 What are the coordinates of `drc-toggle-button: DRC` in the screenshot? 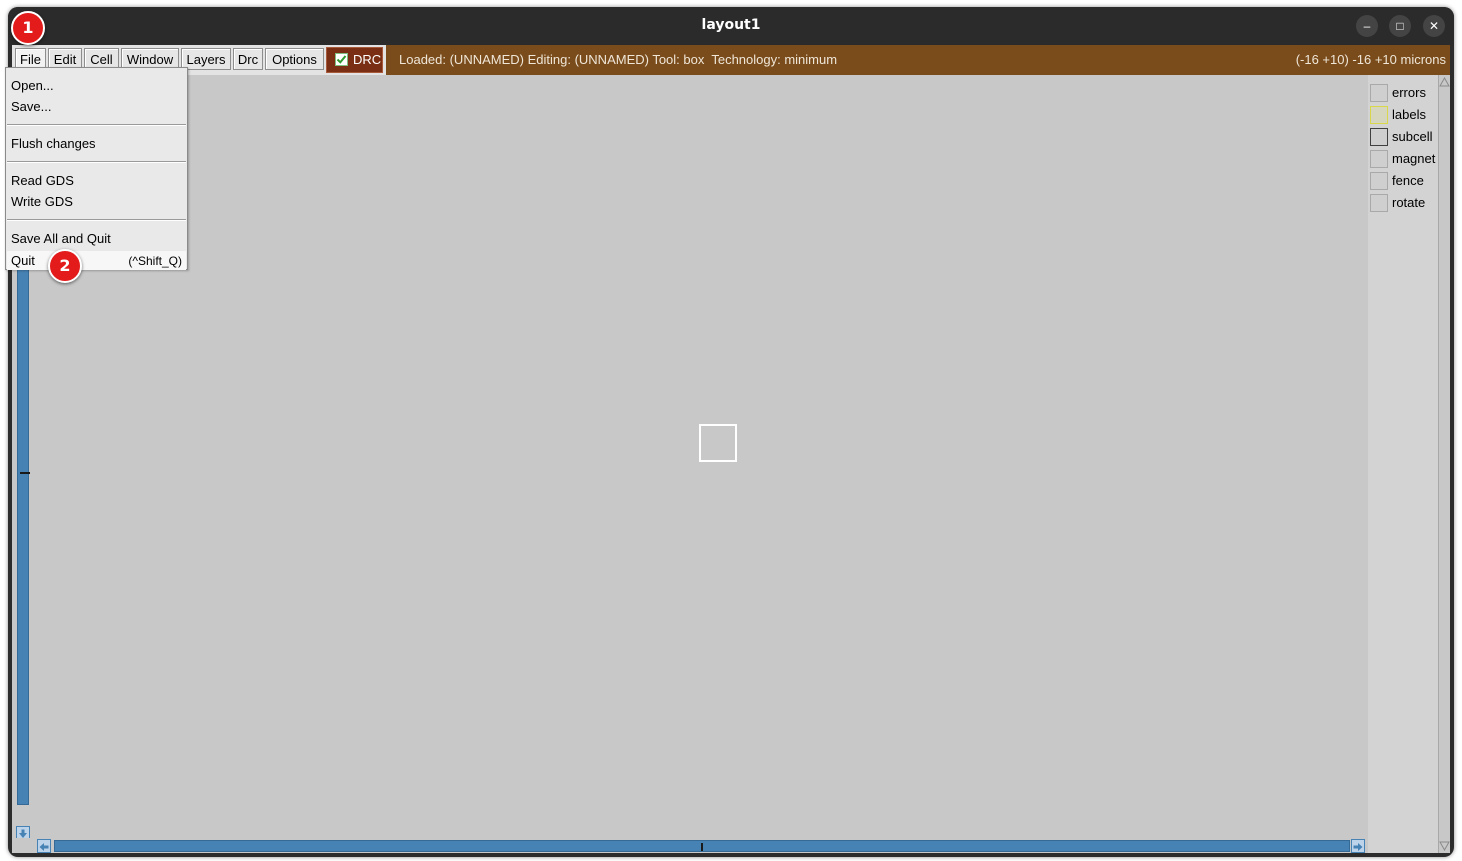 It's located at (354, 60).